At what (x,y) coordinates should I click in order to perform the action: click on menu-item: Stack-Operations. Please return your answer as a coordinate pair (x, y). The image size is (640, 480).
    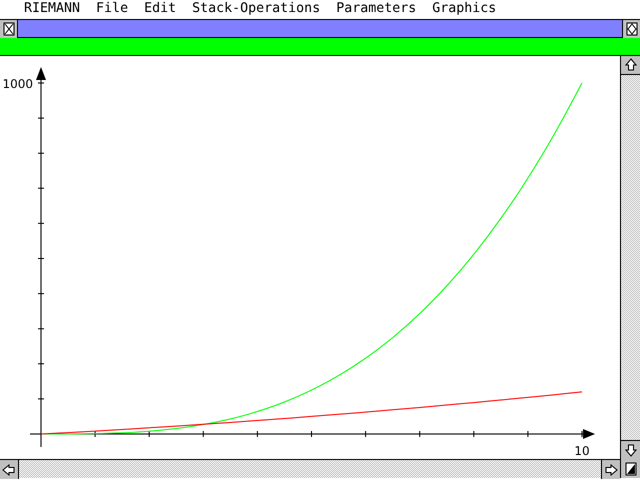
    Looking at the image, I should click on (256, 9).